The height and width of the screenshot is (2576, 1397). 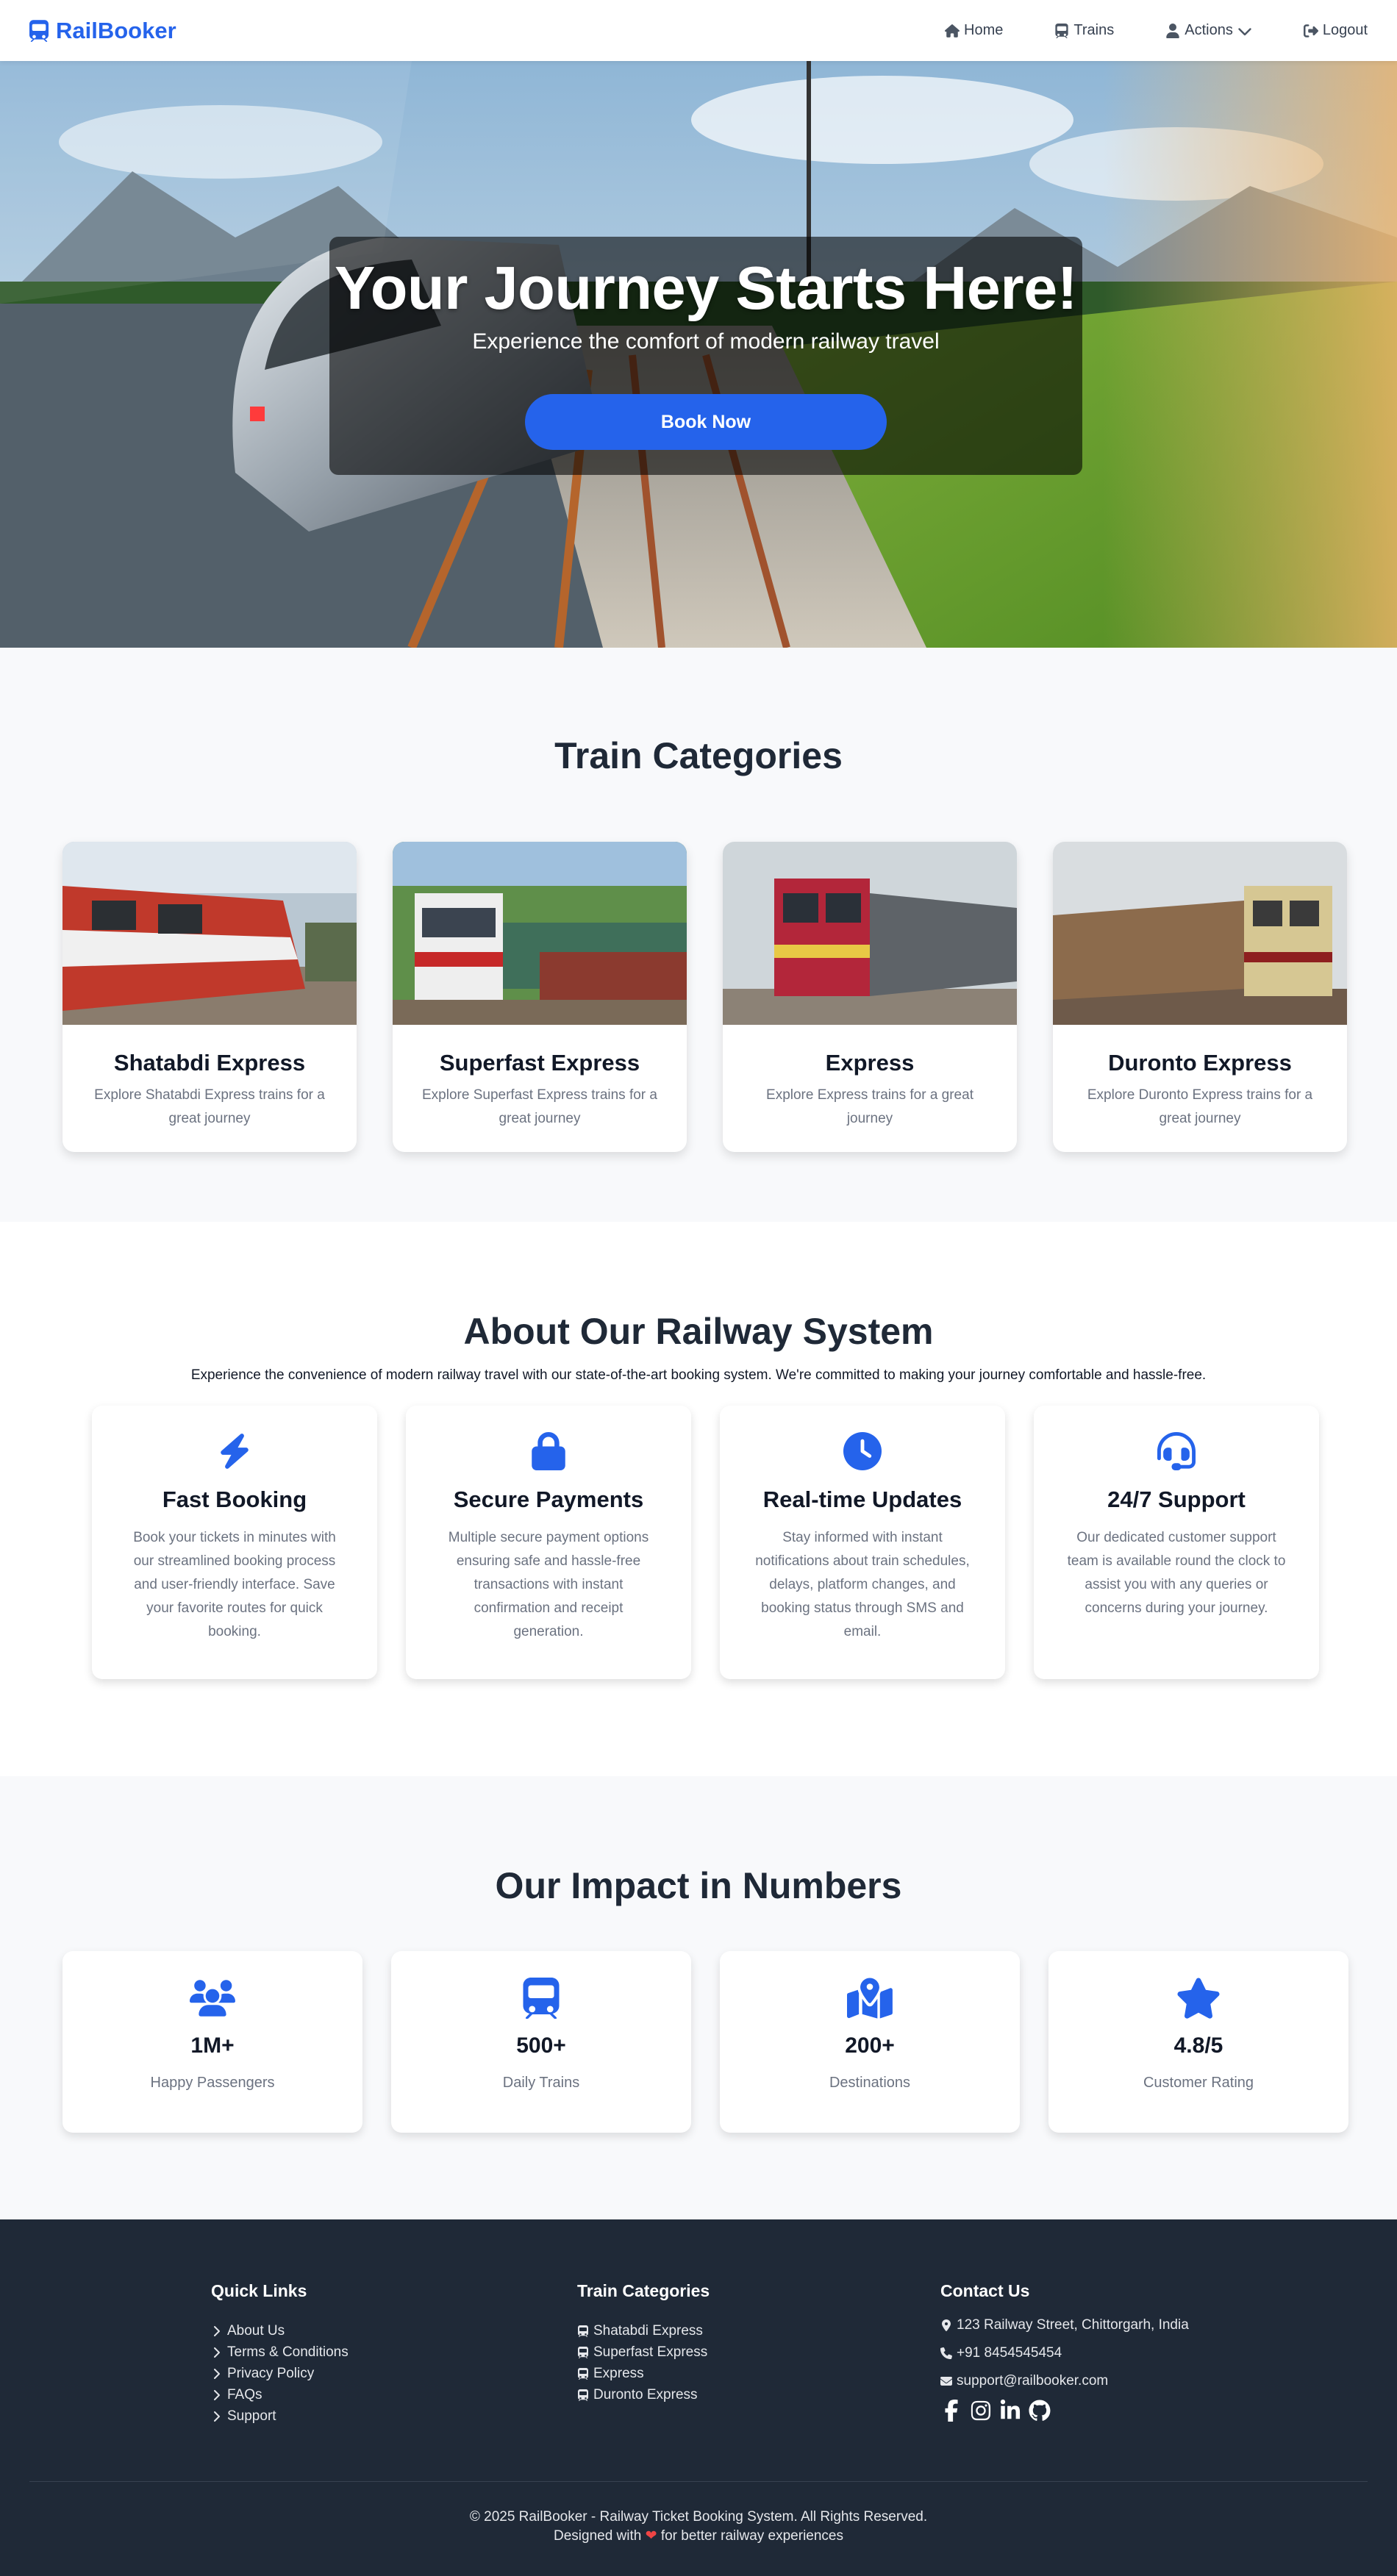 What do you see at coordinates (946, 2381) in the screenshot?
I see `envelope-icon` at bounding box center [946, 2381].